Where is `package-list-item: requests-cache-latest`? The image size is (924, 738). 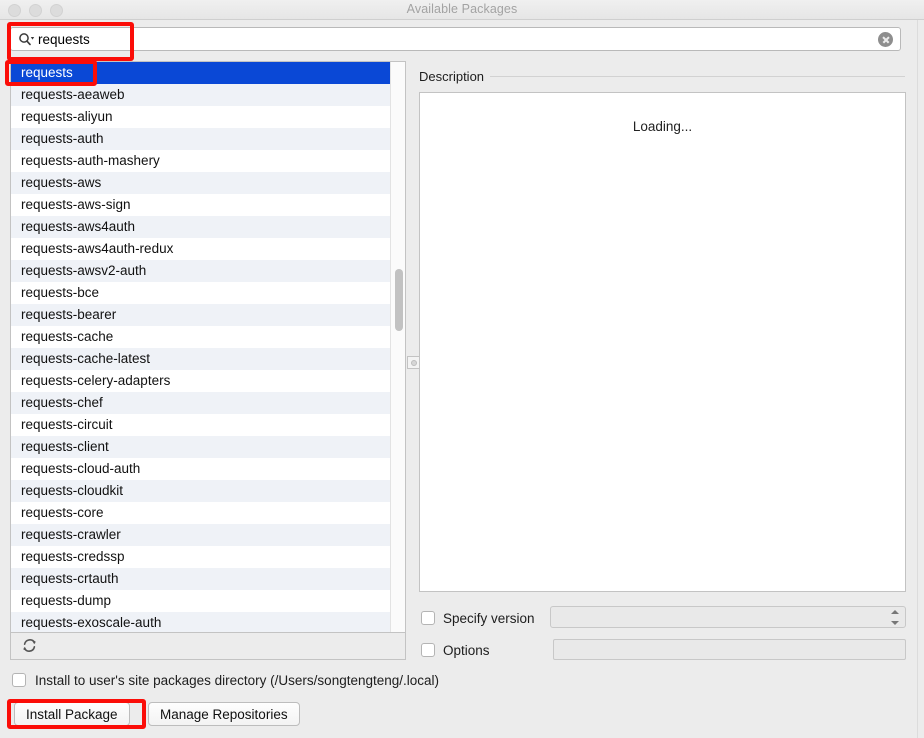 package-list-item: requests-cache-latest is located at coordinates (208, 359).